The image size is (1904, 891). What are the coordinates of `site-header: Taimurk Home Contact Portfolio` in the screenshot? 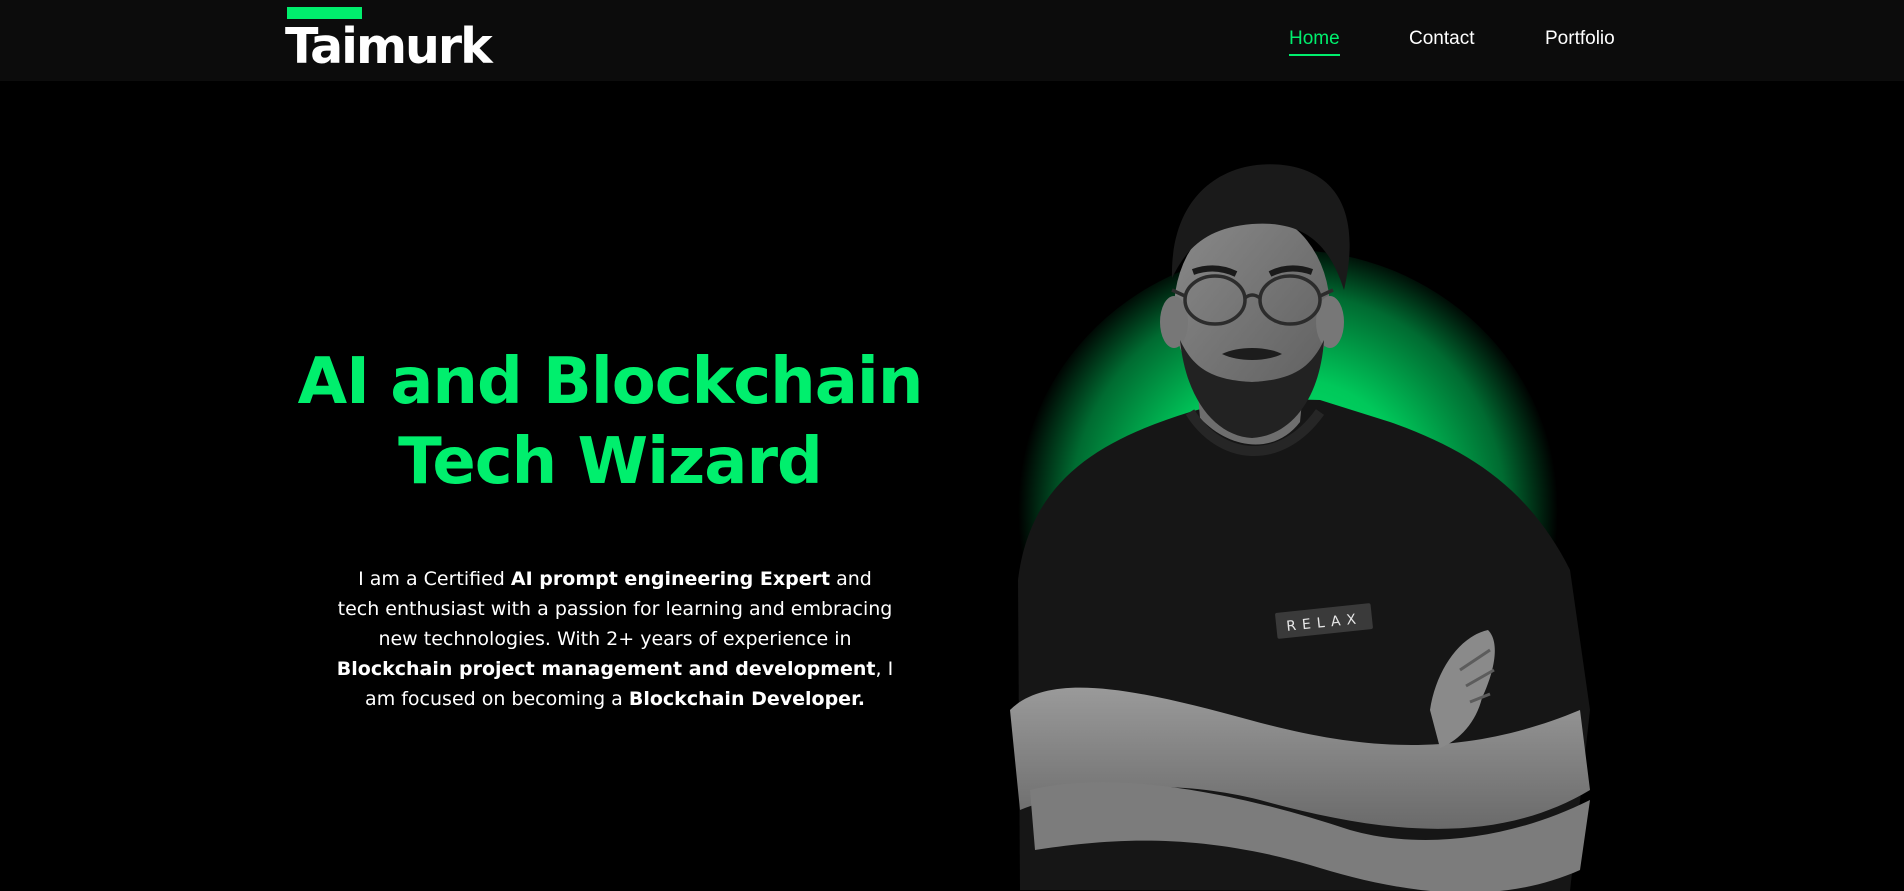 It's located at (952, 40).